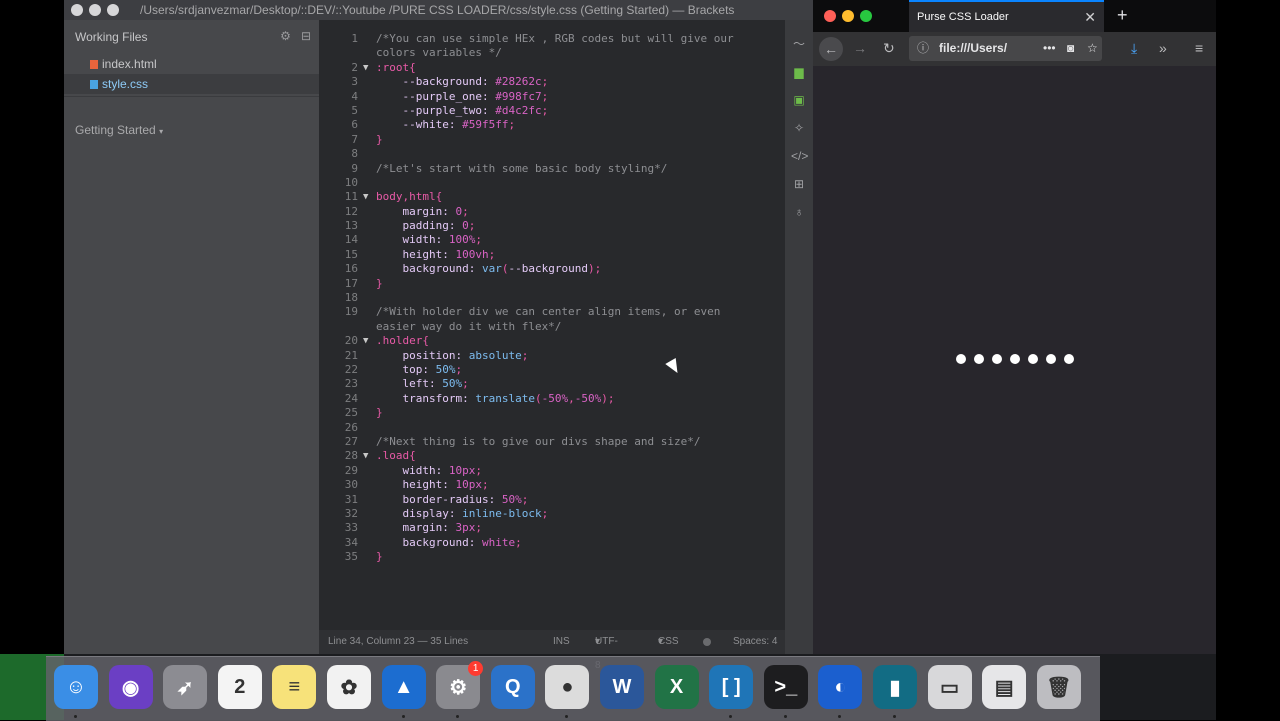 The image size is (1280, 721). Describe the element at coordinates (860, 48) in the screenshot. I see `forward-arrow-icon: →` at that location.